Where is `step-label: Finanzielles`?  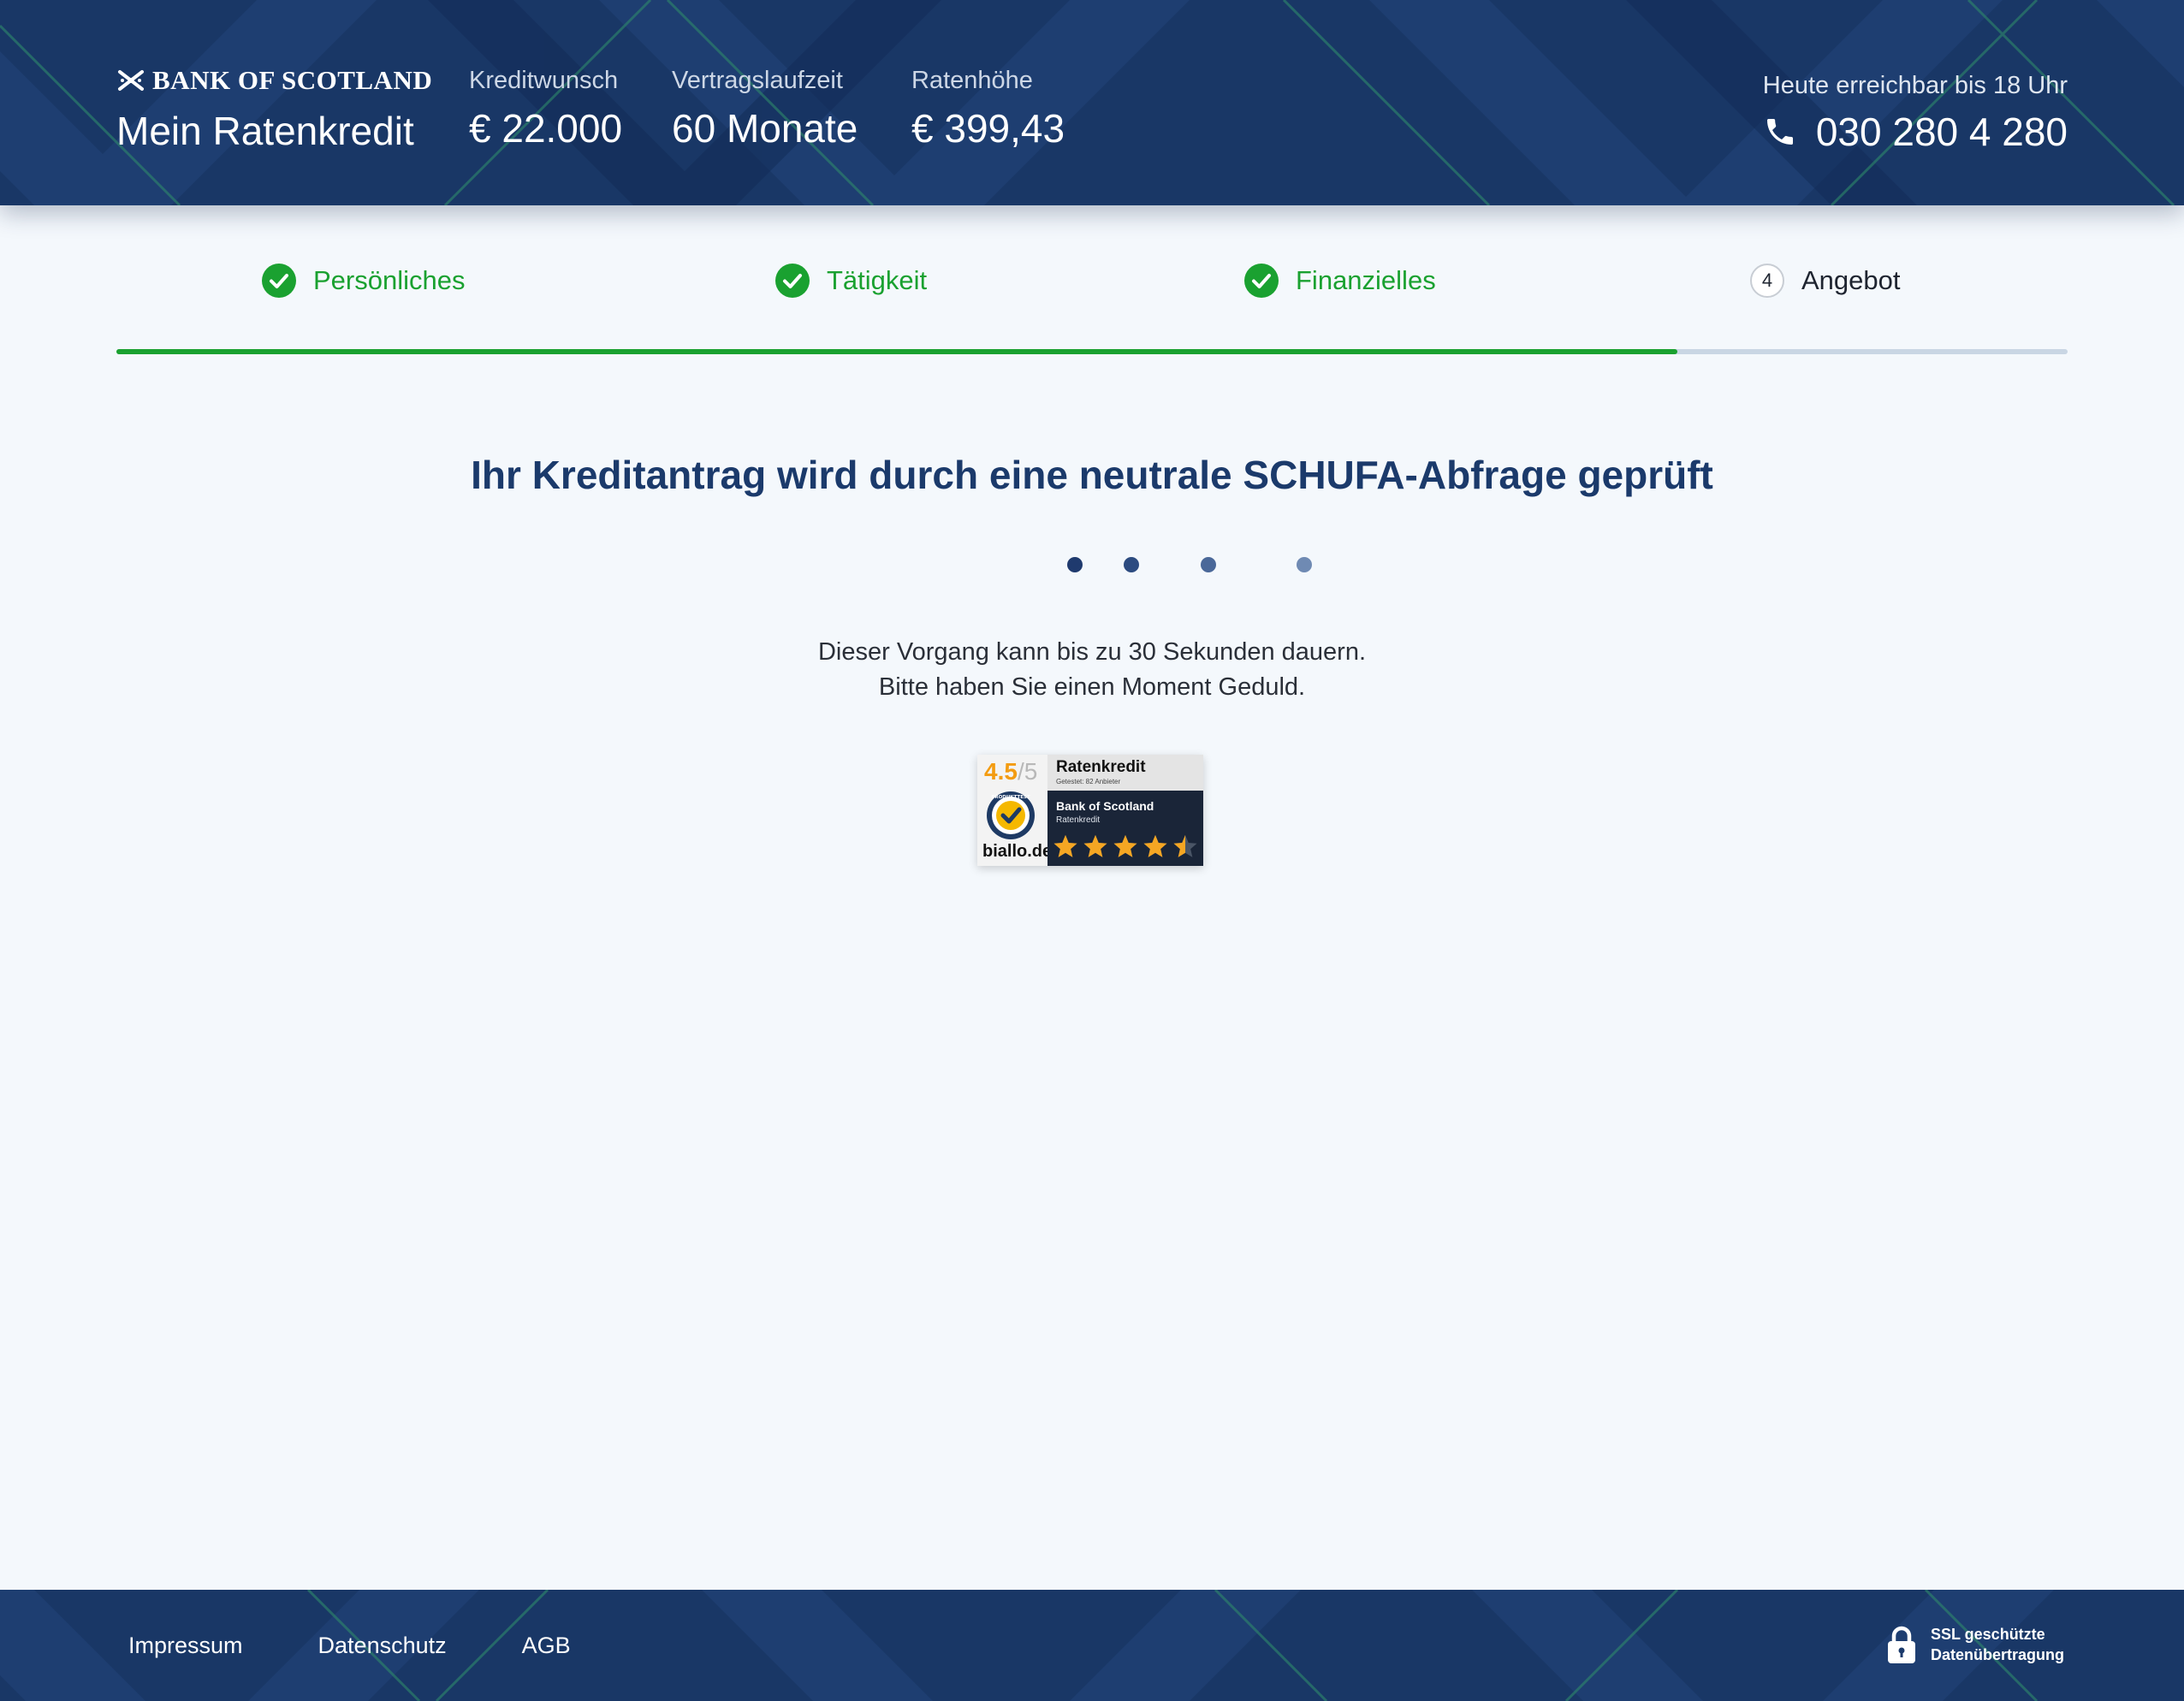 step-label: Finanzielles is located at coordinates (1366, 280).